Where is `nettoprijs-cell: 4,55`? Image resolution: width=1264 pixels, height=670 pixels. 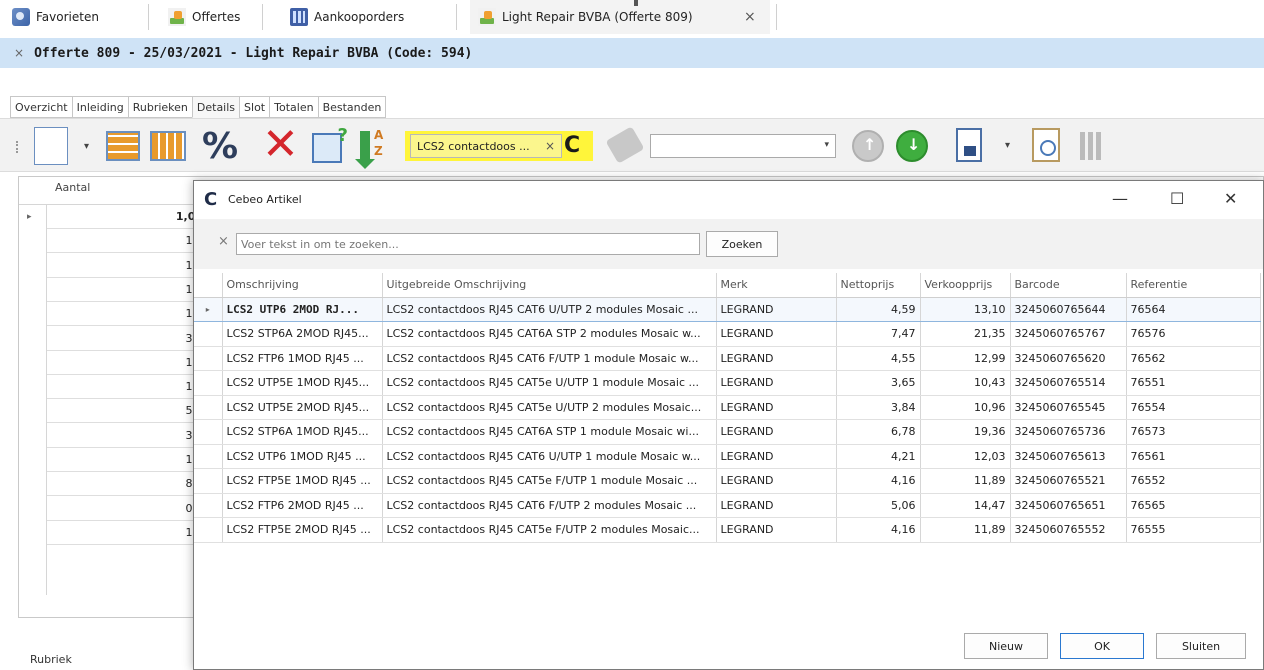
nettoprijs-cell: 4,55 is located at coordinates (878, 358).